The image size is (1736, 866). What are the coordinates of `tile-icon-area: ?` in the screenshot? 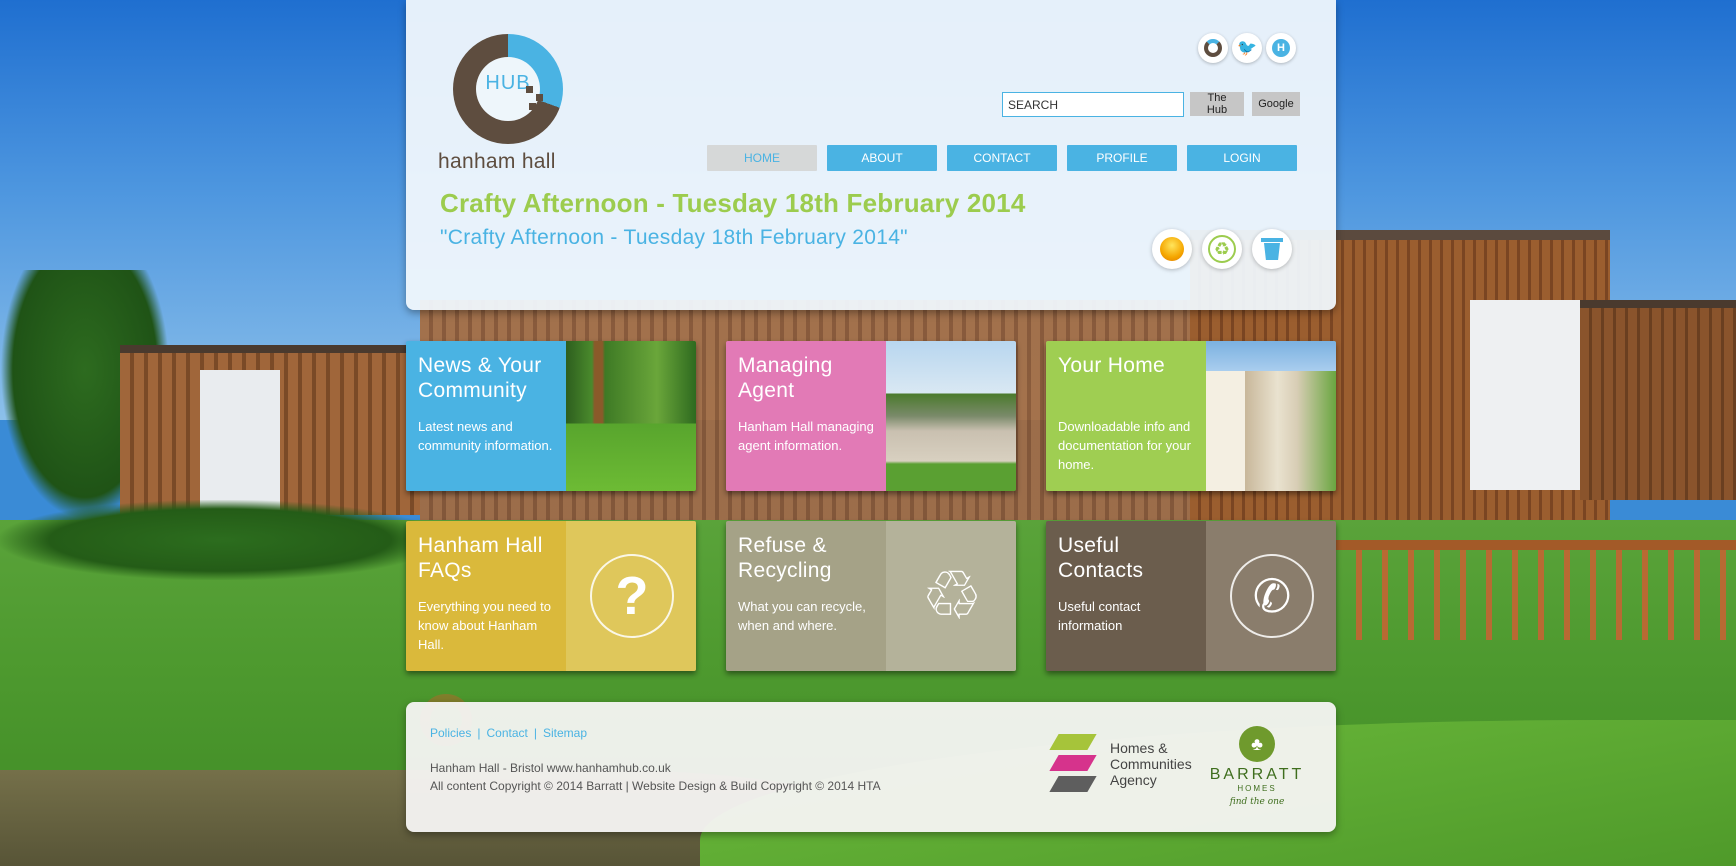 It's located at (631, 596).